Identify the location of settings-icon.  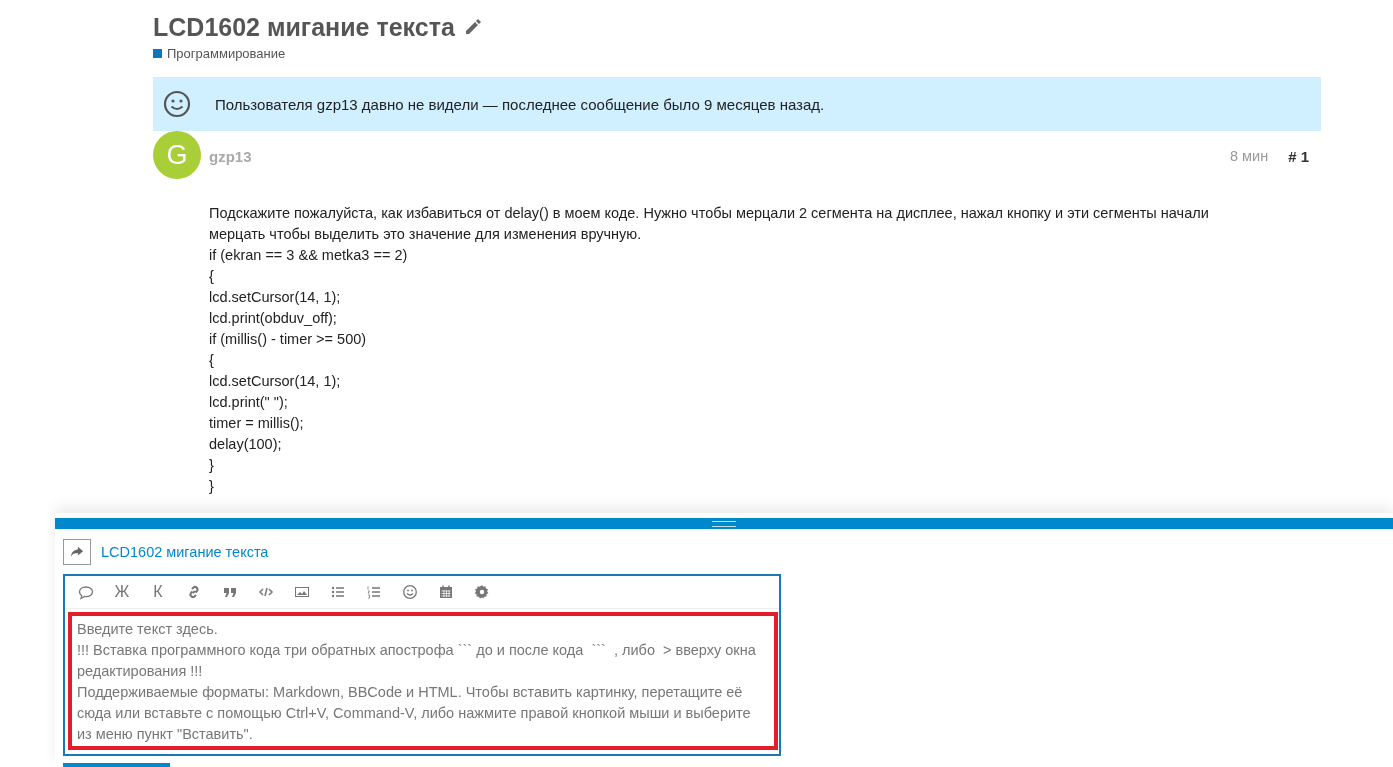
(482, 592).